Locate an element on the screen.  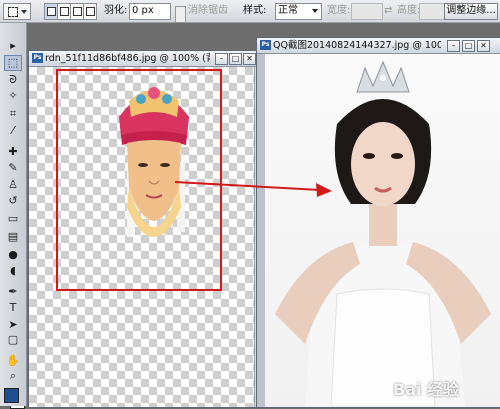
new-selection-button is located at coordinates (51, 11).